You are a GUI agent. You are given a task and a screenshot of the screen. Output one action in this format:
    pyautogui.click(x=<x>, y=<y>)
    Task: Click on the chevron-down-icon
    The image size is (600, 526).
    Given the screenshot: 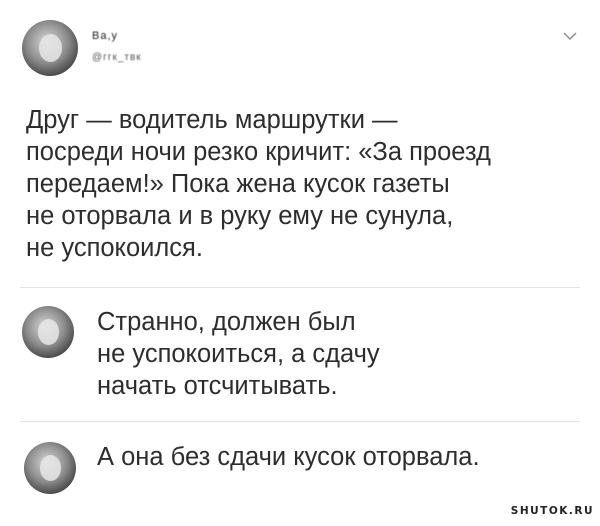 What is the action you would take?
    pyautogui.click(x=570, y=36)
    